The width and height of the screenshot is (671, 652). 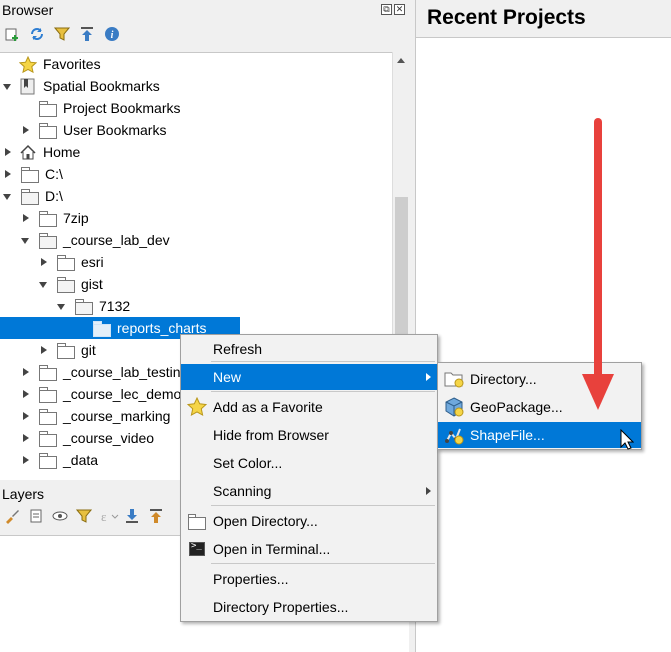 What do you see at coordinates (401, 60) in the screenshot?
I see `scroll-up-icon` at bounding box center [401, 60].